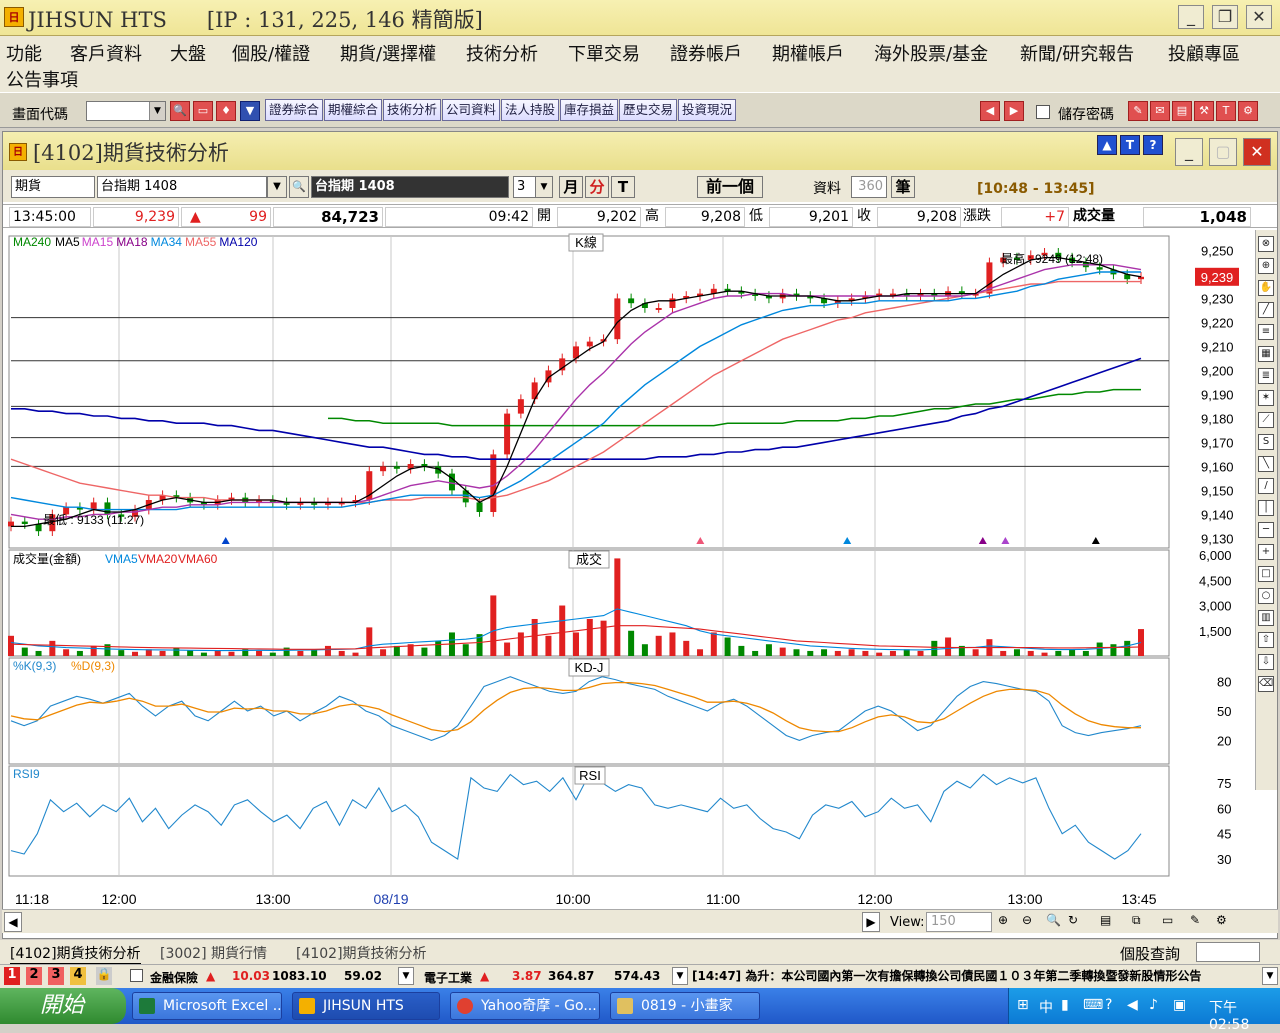  Describe the element at coordinates (1132, 1005) in the screenshot. I see `back-icon: ◀` at that location.